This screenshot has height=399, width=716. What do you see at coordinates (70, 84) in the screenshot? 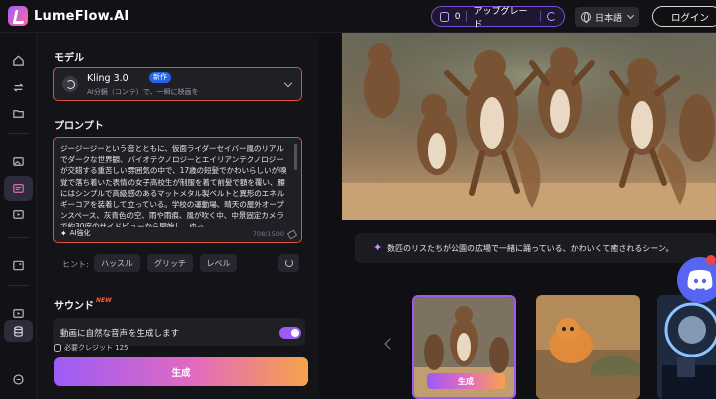
I see `model-logo-icon` at bounding box center [70, 84].